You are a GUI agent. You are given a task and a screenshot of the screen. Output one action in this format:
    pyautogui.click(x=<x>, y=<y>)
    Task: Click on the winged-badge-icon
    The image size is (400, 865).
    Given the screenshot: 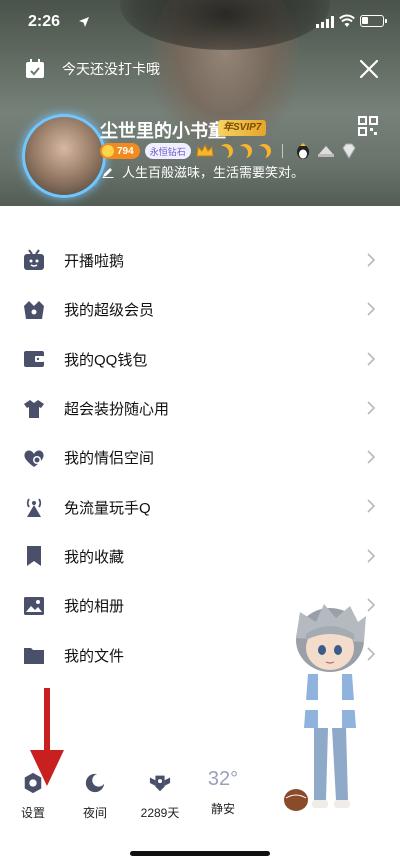 What is the action you would take?
    pyautogui.click(x=160, y=783)
    